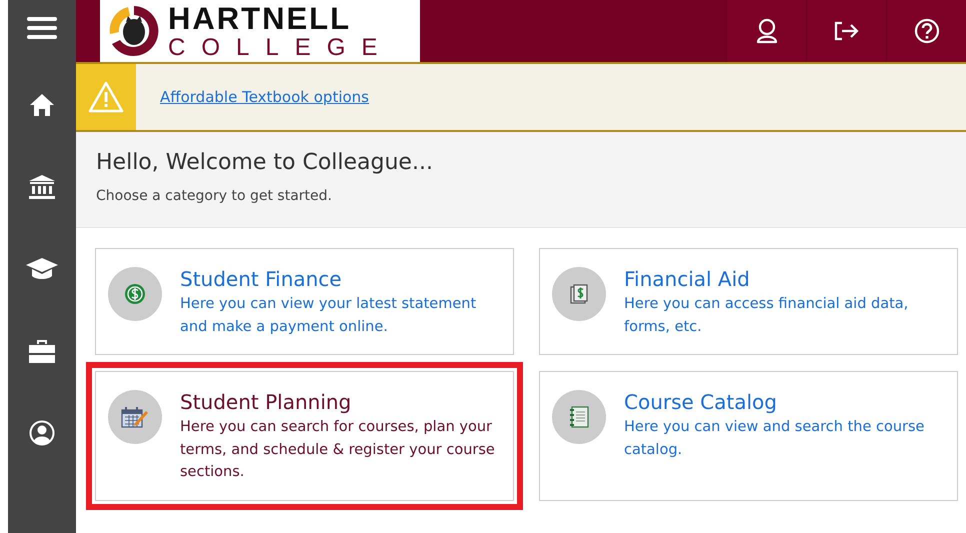 This screenshot has width=966, height=533. What do you see at coordinates (42, 269) in the screenshot?
I see `graduation-cap-icon` at bounding box center [42, 269].